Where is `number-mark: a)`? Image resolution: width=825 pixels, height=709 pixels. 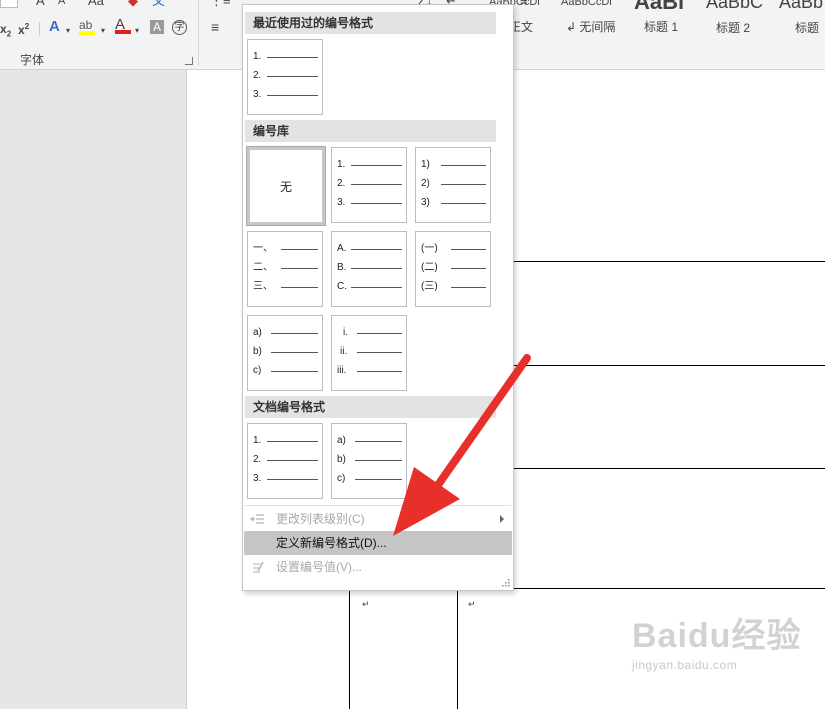
number-mark: a) is located at coordinates (257, 332).